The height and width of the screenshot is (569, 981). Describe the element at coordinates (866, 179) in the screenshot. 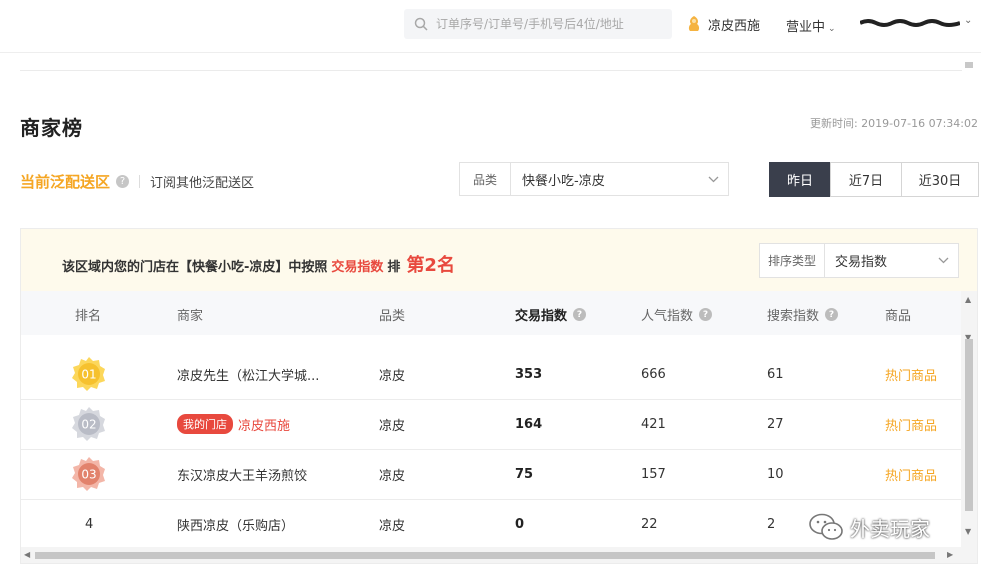

I see `period-tab-7-days: 近7日` at that location.